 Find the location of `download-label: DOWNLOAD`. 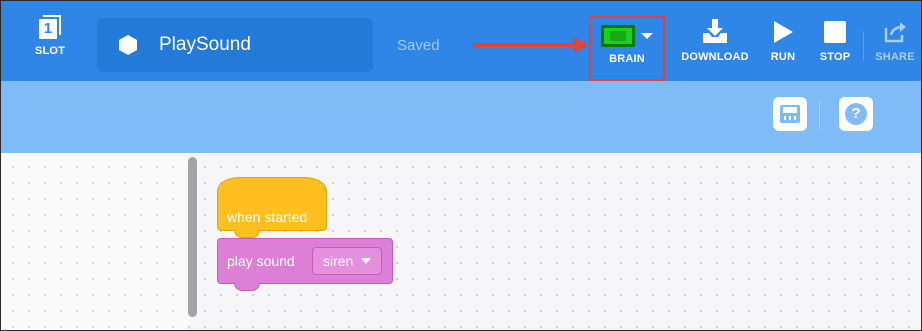

download-label: DOWNLOAD is located at coordinates (715, 57).